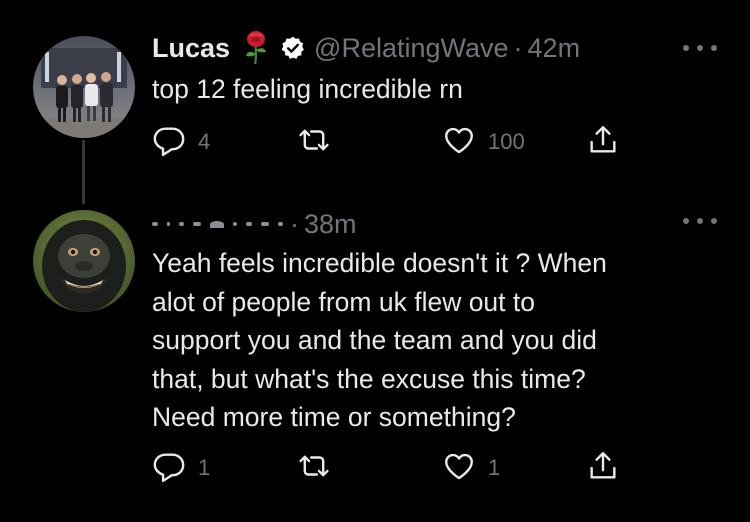  Describe the element at coordinates (191, 48) in the screenshot. I see `display-name: Lucas` at that location.